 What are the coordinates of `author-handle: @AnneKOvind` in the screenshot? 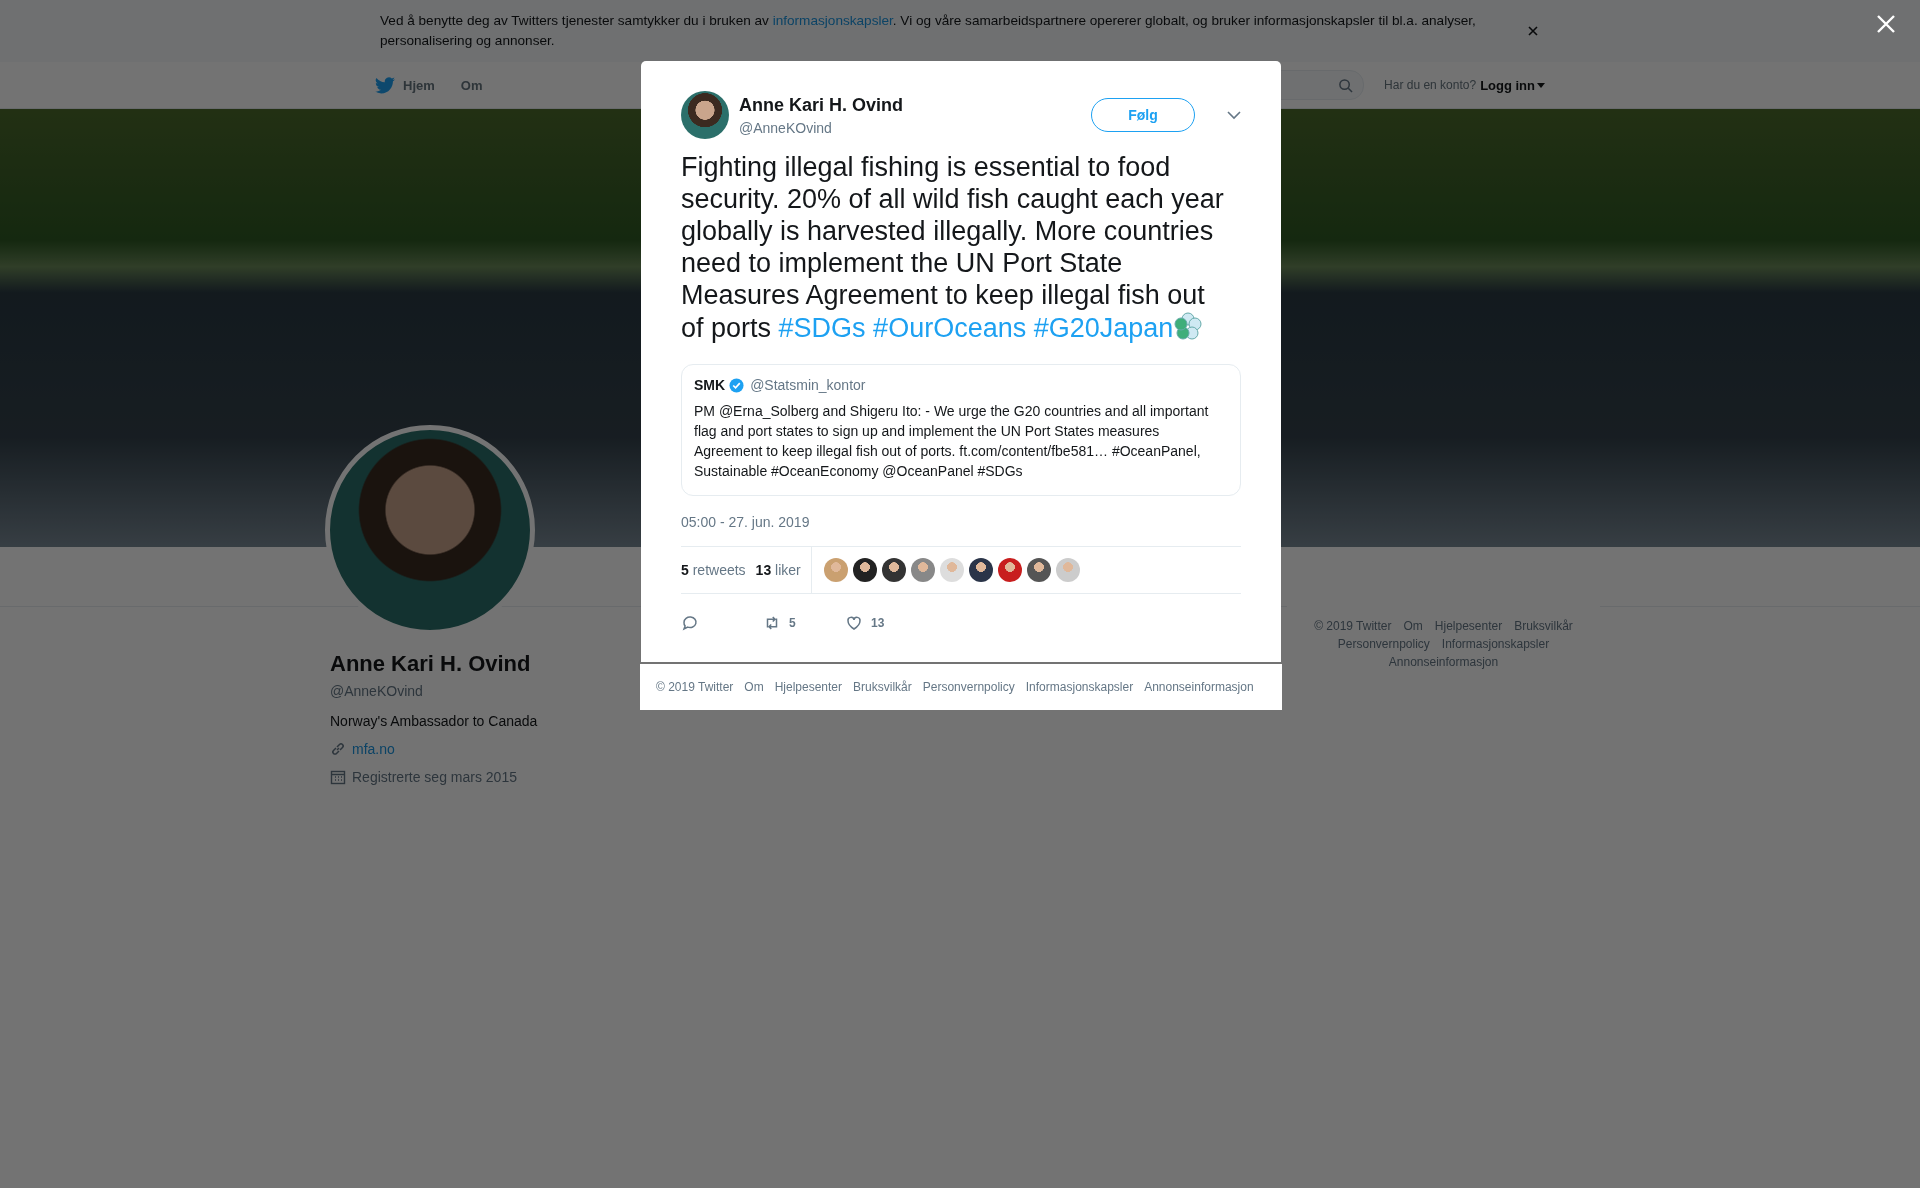 It's located at (786, 127).